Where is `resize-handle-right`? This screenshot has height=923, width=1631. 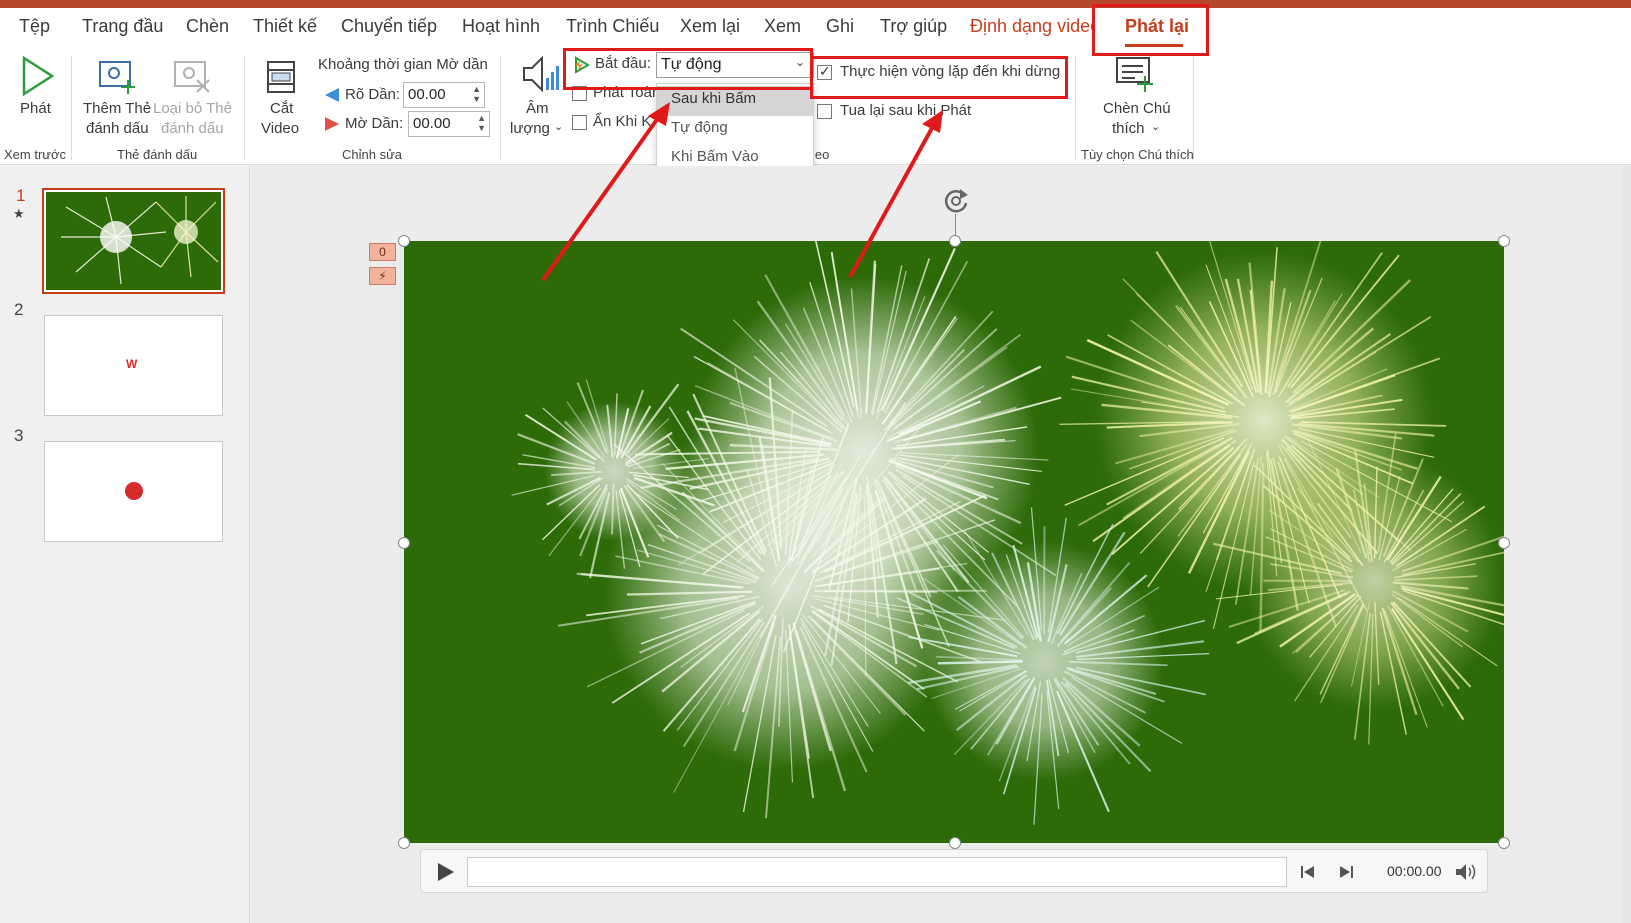 resize-handle-right is located at coordinates (1504, 543).